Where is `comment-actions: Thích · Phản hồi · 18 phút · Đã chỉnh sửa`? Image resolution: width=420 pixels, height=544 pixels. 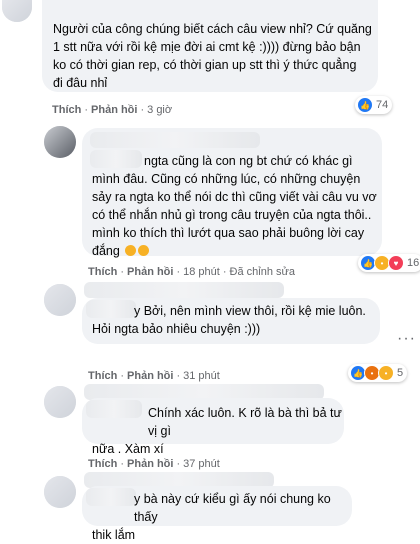 comment-actions: Thích · Phản hồi · 18 phút · Đã chỉnh sửa is located at coordinates (191, 272).